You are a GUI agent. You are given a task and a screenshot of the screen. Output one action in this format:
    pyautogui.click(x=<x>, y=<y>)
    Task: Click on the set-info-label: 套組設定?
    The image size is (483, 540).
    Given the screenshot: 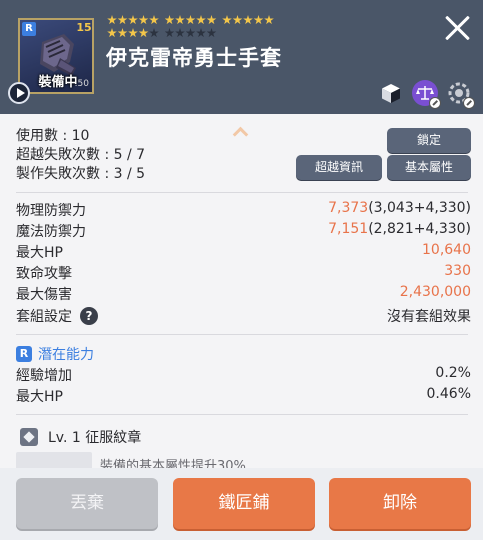 What is the action you would take?
    pyautogui.click(x=57, y=316)
    